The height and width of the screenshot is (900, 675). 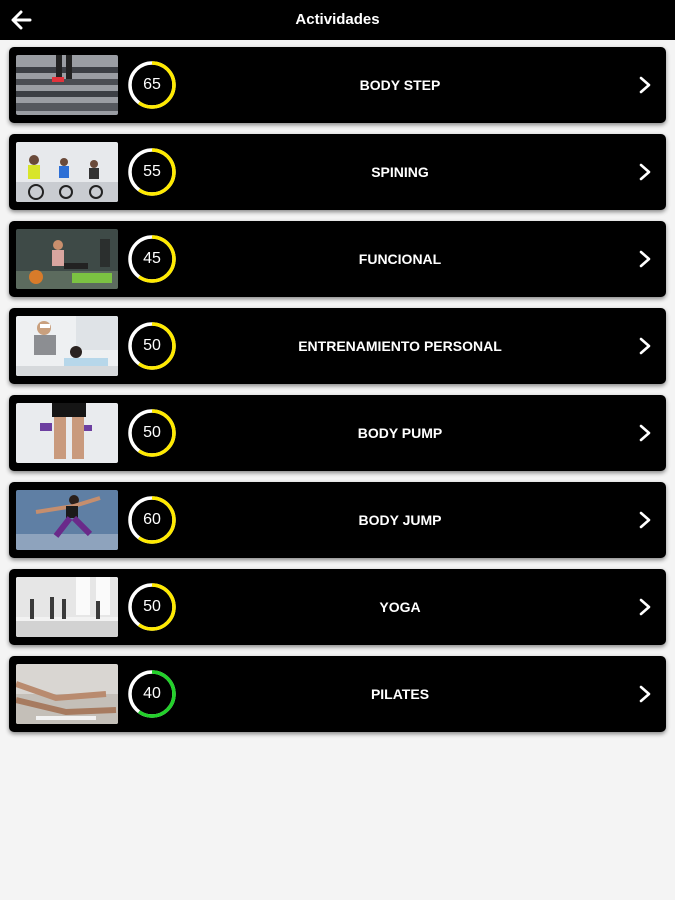 I want to click on activity-value: 60, so click(x=152, y=519).